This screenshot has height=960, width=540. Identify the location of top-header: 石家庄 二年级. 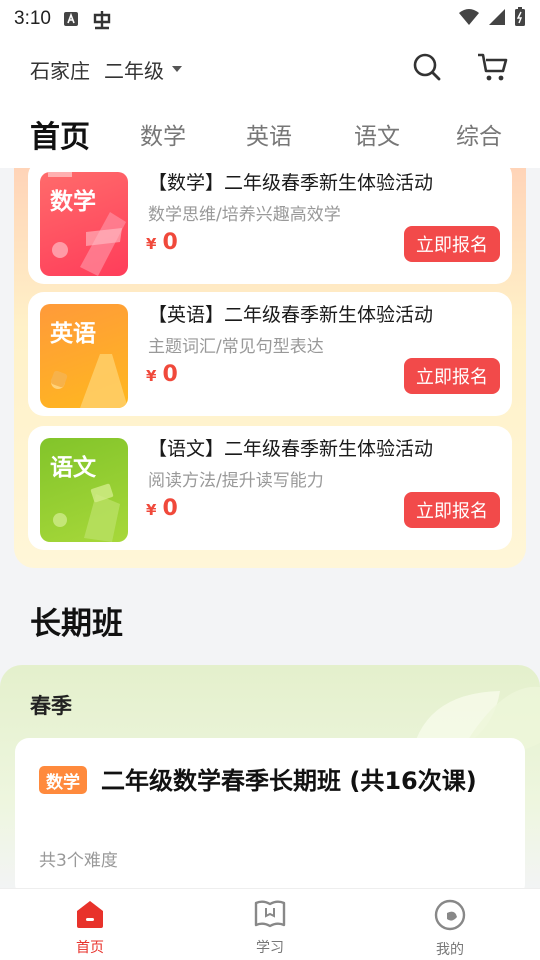
(270, 69).